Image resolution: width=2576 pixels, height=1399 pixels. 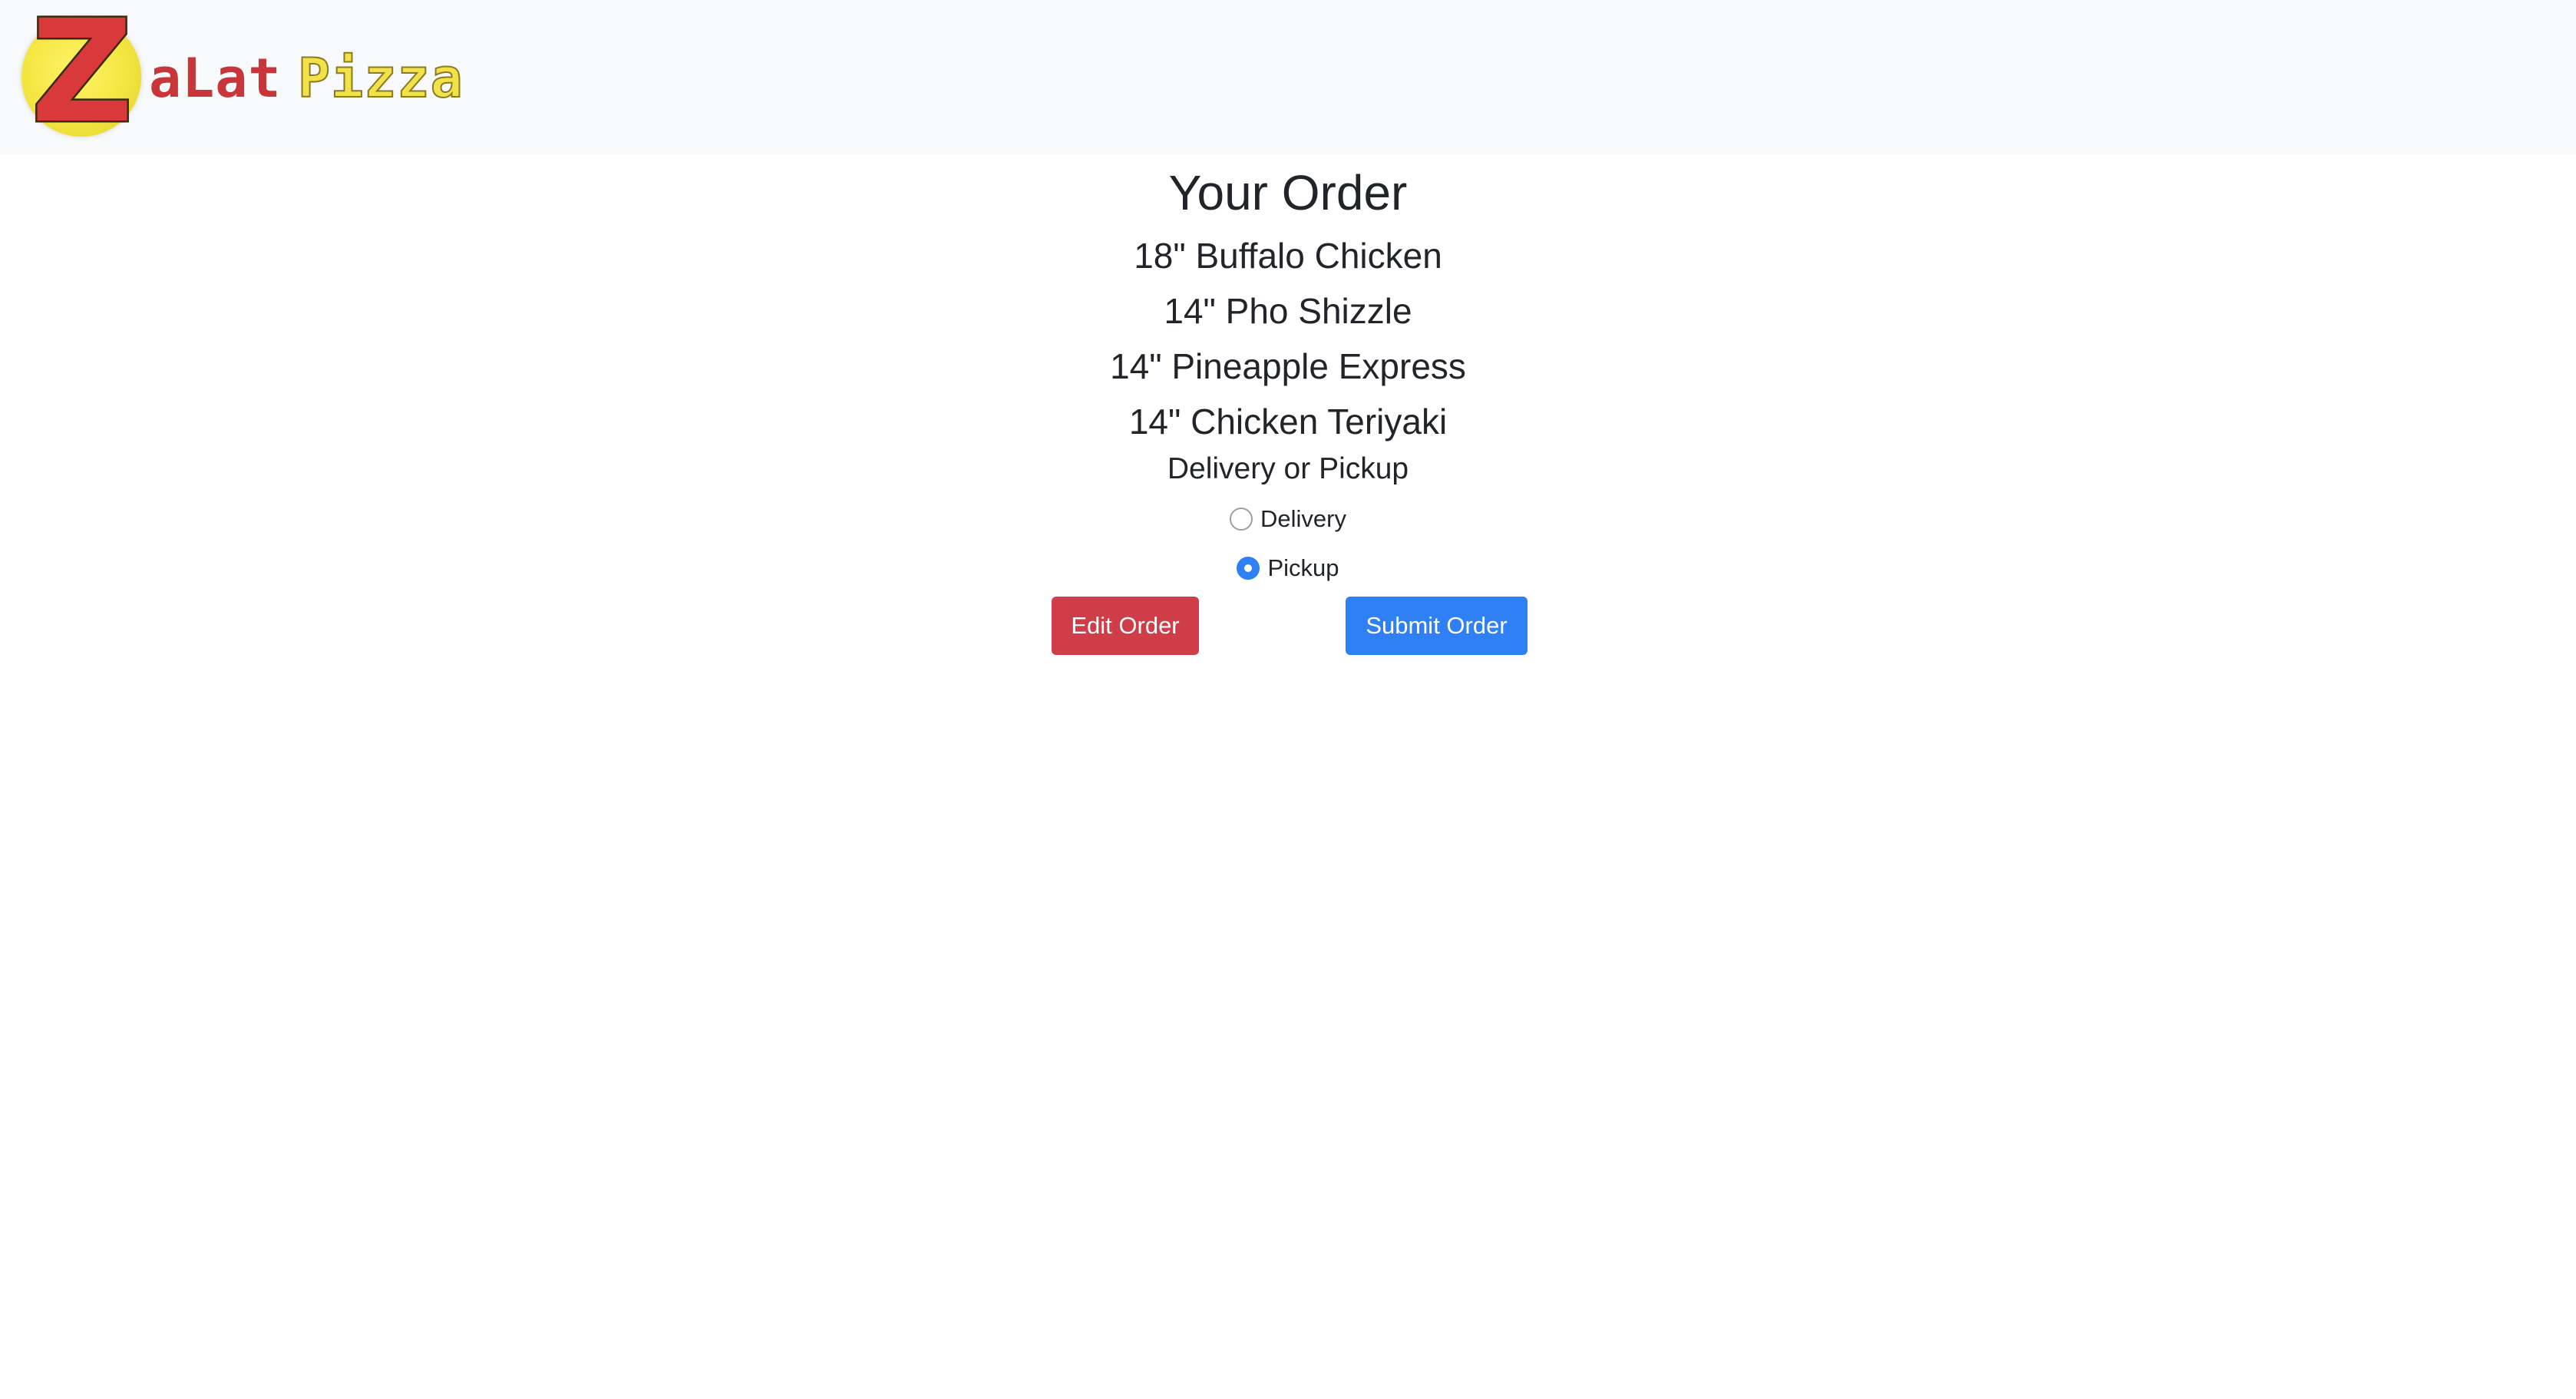 I want to click on order-item: 14" Chicken Teriyaki, so click(x=1288, y=422).